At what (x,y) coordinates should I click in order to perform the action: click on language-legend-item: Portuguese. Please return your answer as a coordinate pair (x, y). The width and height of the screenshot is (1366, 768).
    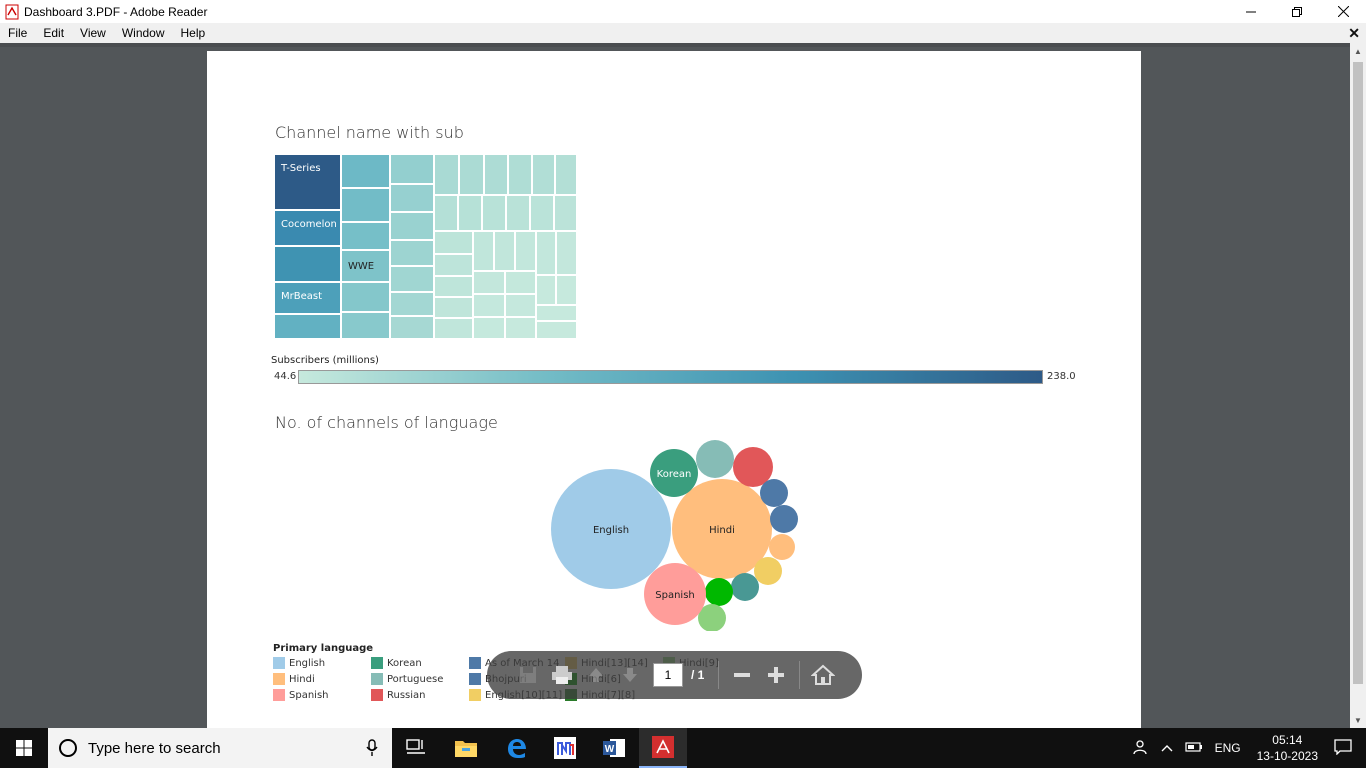
    Looking at the image, I should click on (407, 679).